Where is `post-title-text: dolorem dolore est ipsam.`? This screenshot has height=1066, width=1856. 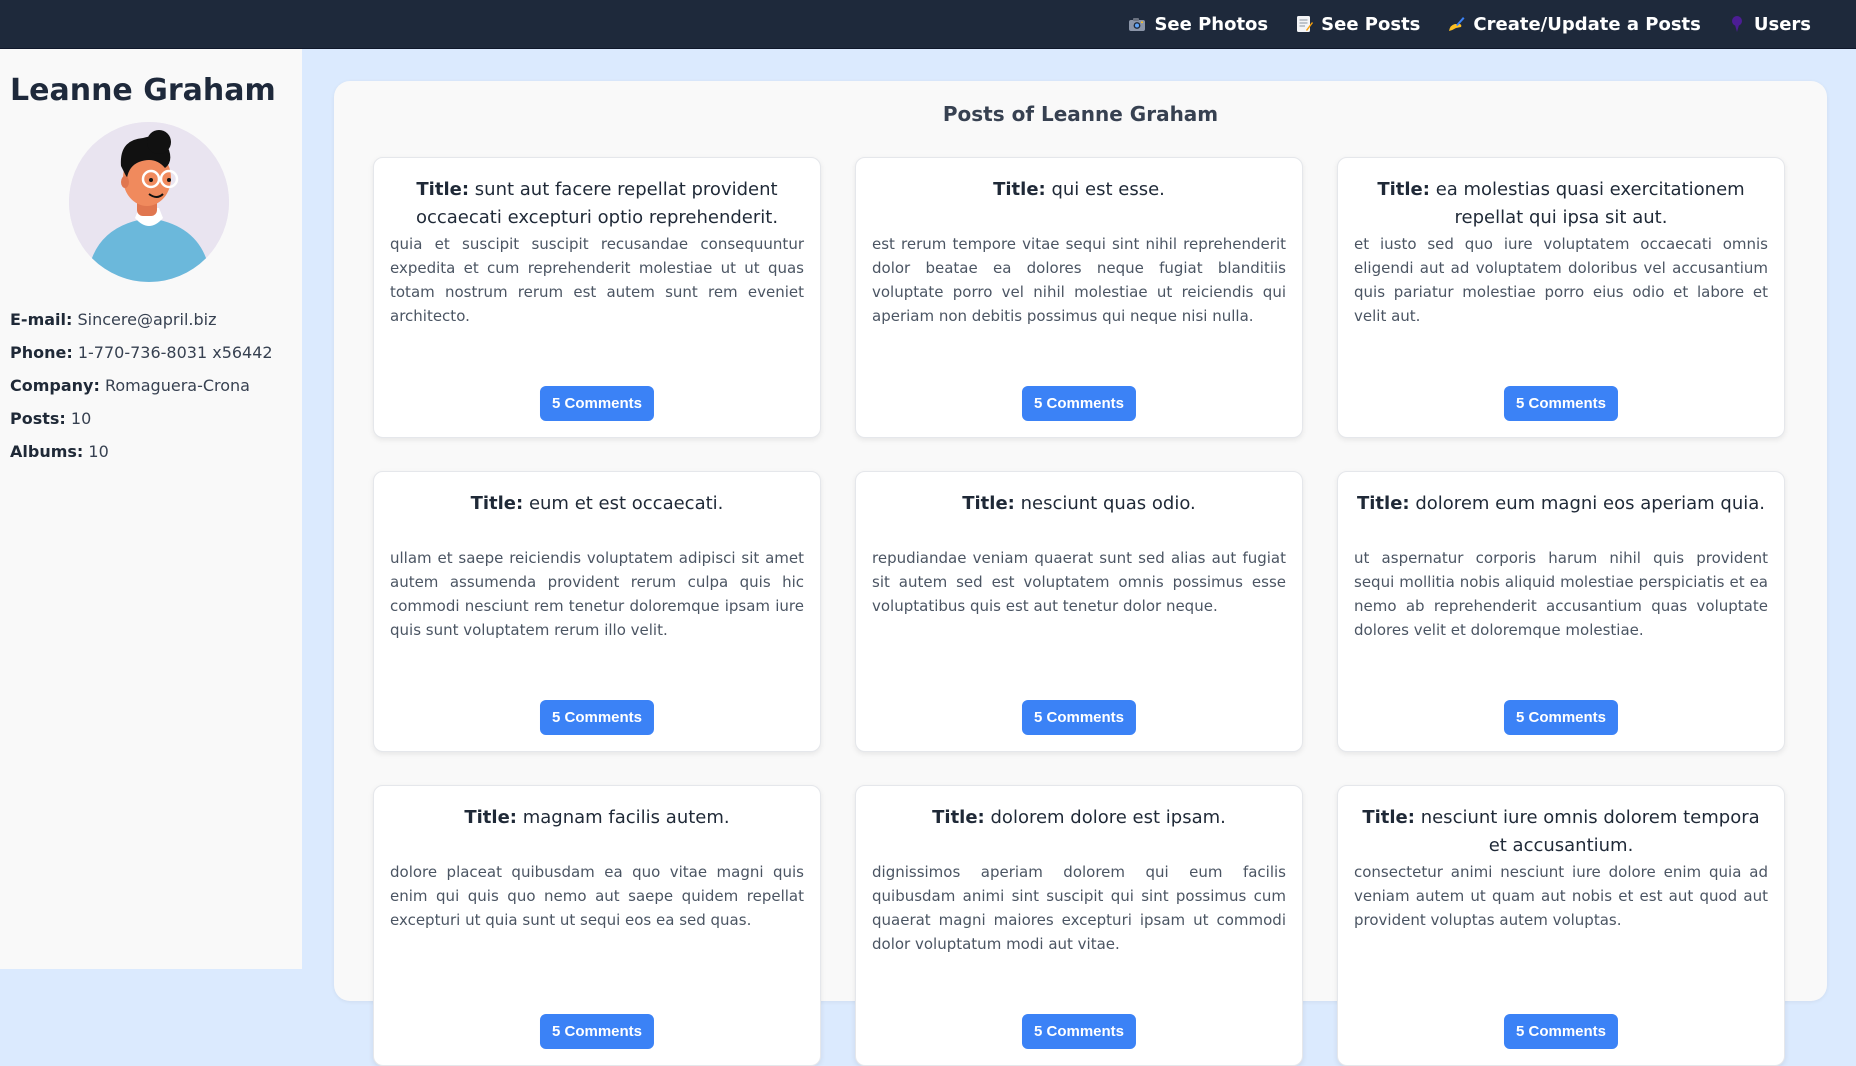 post-title-text: dolorem dolore est ipsam. is located at coordinates (1108, 817).